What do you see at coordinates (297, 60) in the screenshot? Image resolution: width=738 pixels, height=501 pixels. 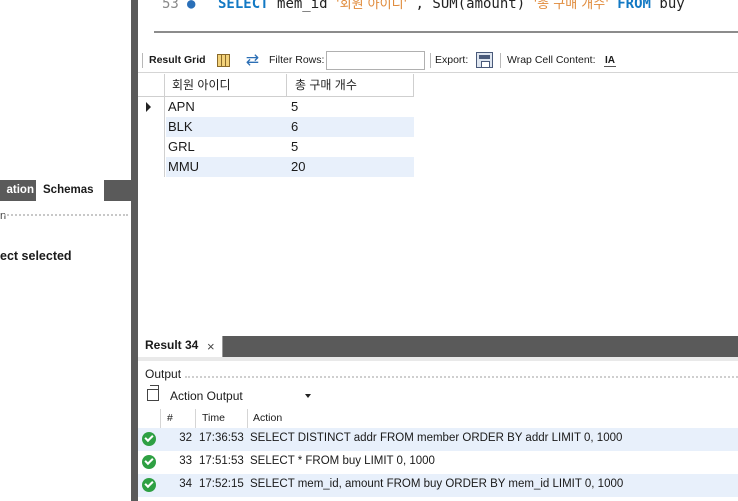 I see `filter-rows-label: Filter Rows:` at bounding box center [297, 60].